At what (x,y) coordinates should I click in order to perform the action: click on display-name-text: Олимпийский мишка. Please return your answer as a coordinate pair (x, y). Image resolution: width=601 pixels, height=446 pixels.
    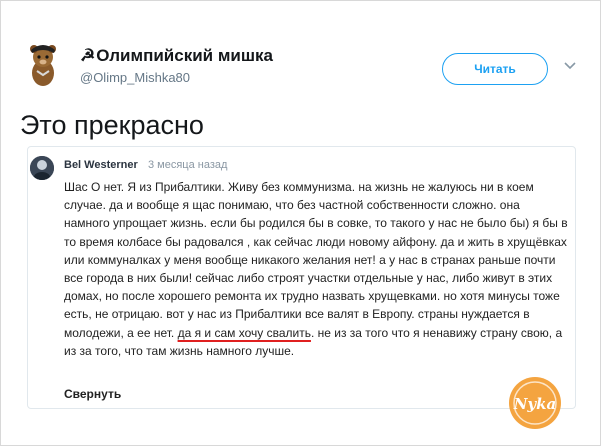
    Looking at the image, I should click on (184, 55).